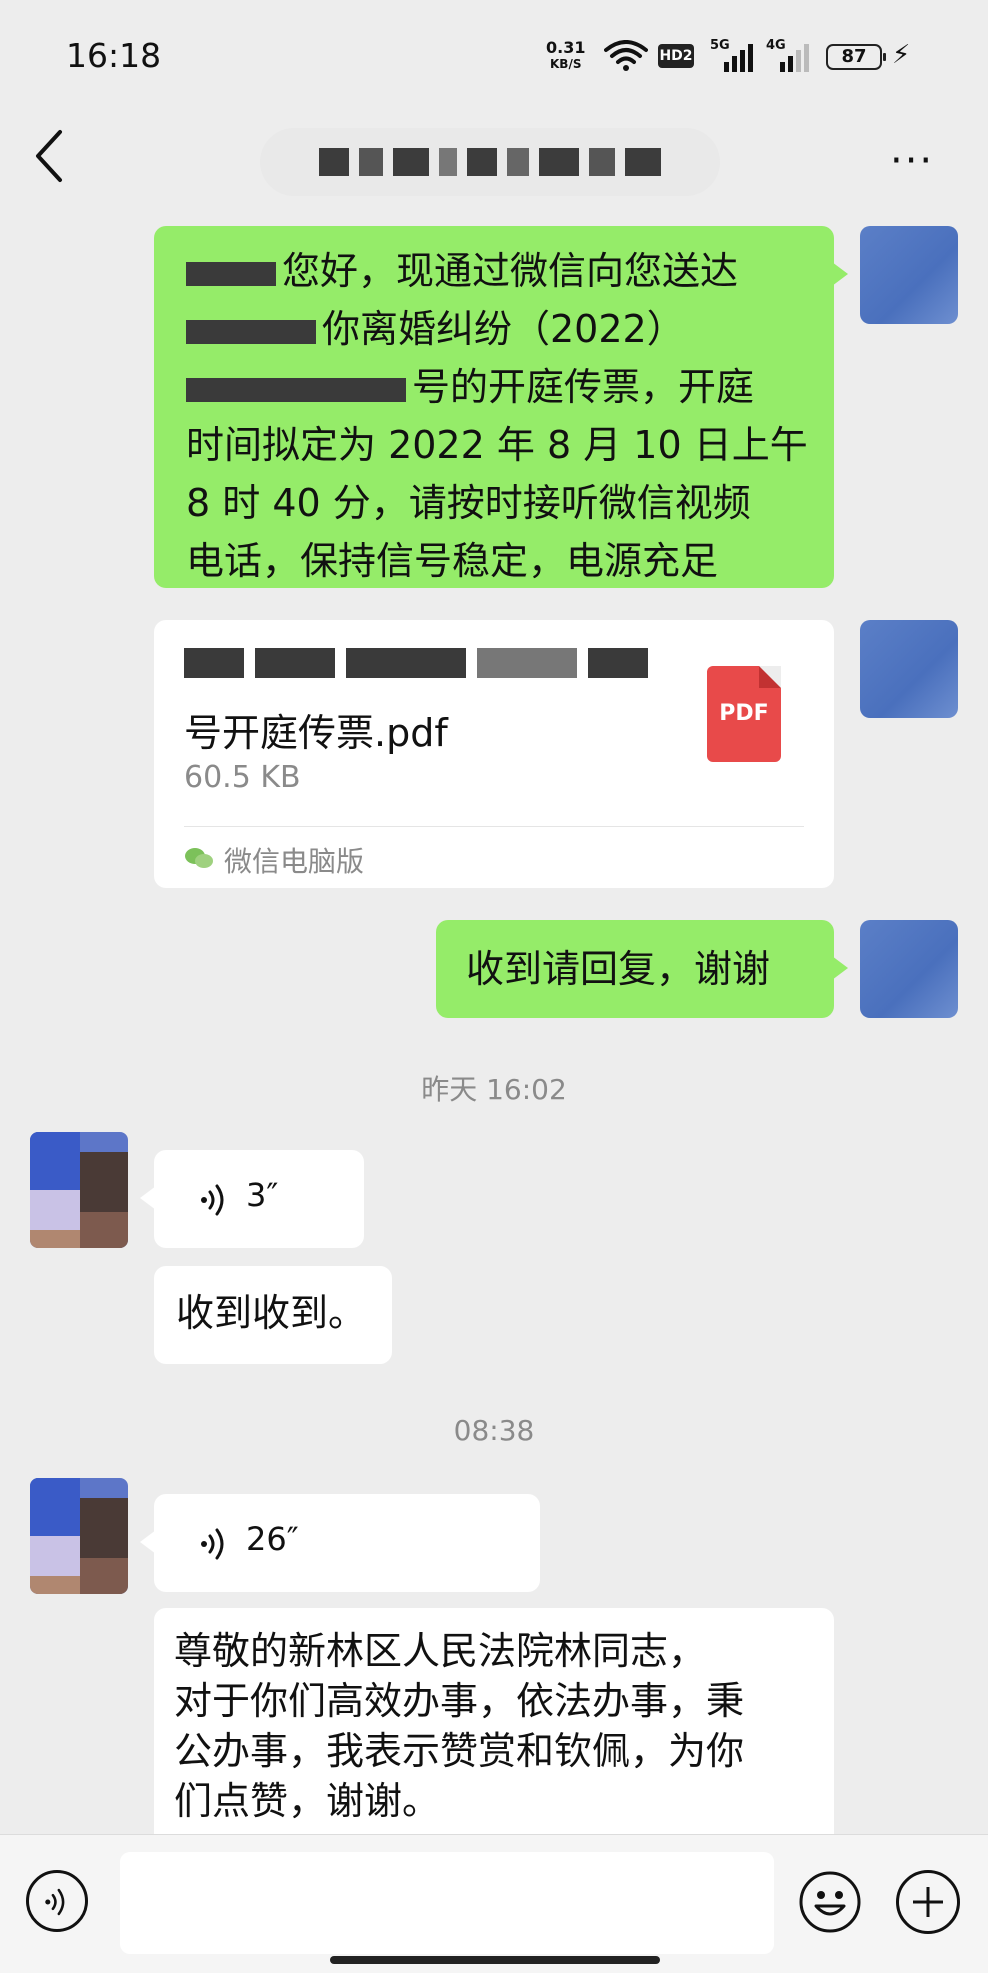 Image resolution: width=988 pixels, height=1973 pixels. I want to click on status-time: 16:18, so click(114, 55).